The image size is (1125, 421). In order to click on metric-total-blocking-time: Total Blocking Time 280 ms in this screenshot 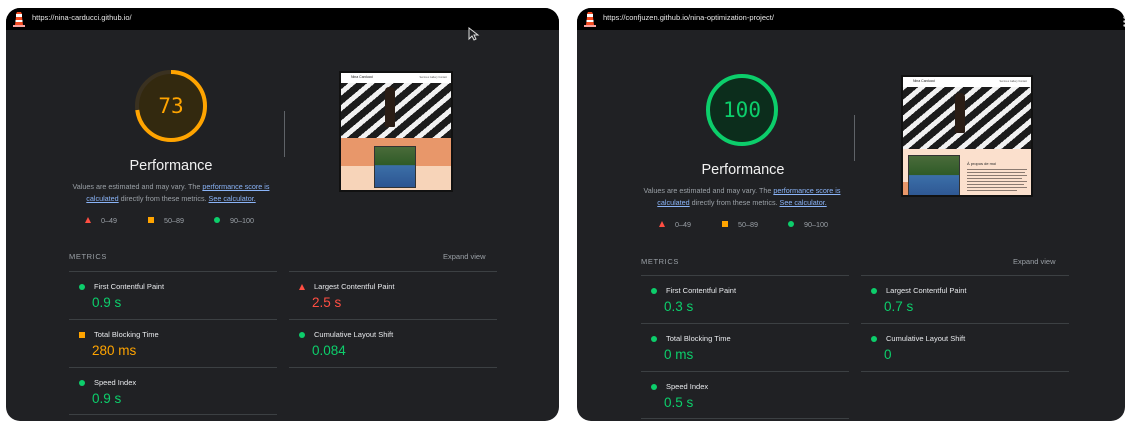, I will do `click(173, 351)`.